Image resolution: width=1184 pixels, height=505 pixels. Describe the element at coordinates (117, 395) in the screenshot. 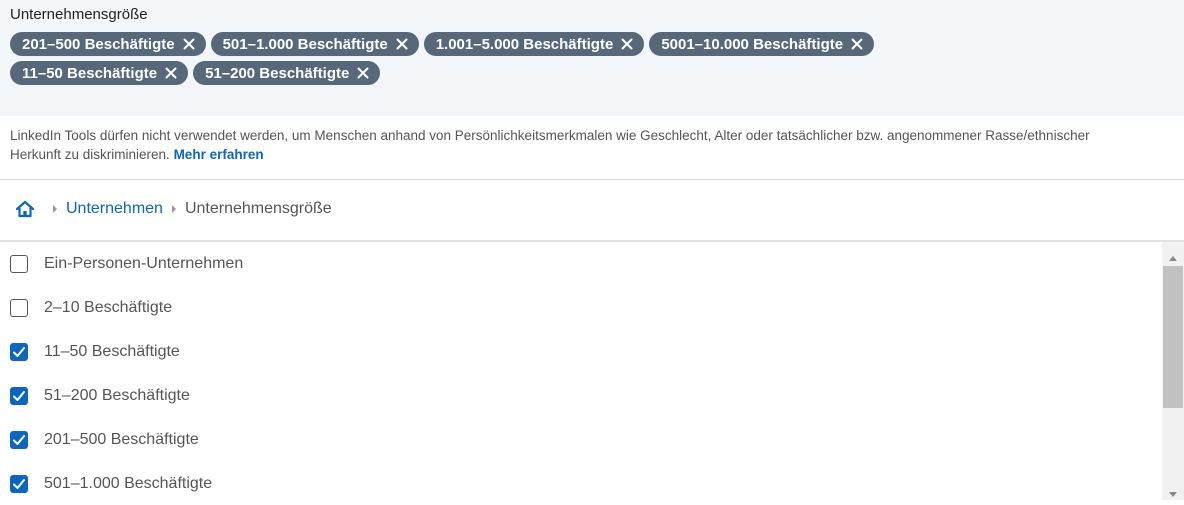

I see `option-label: 51–200 Beschäftigte` at that location.